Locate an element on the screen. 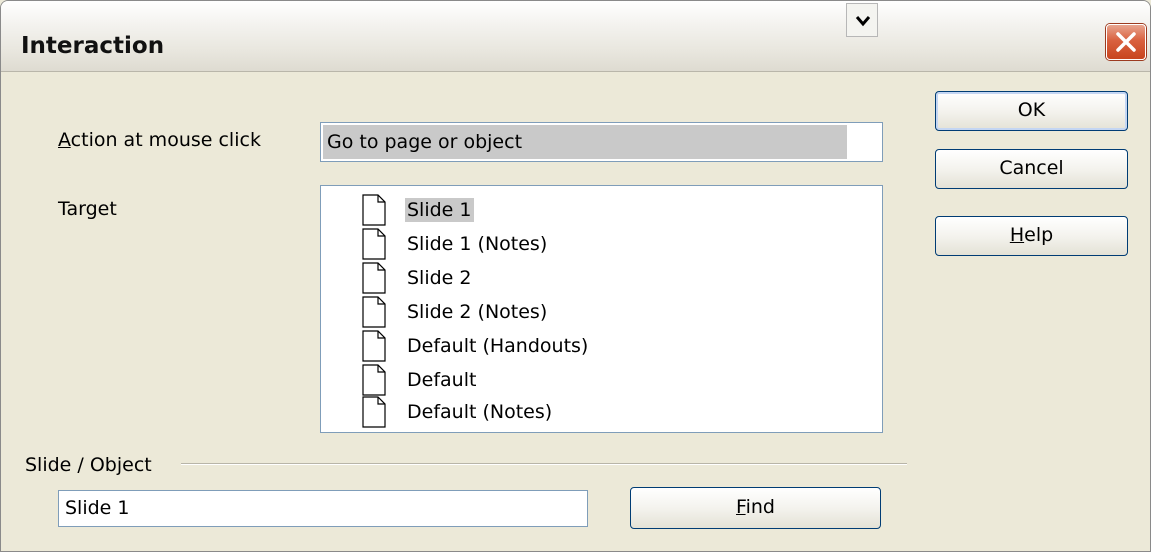 The height and width of the screenshot is (552, 1151). dialog-title: Interaction is located at coordinates (93, 46).